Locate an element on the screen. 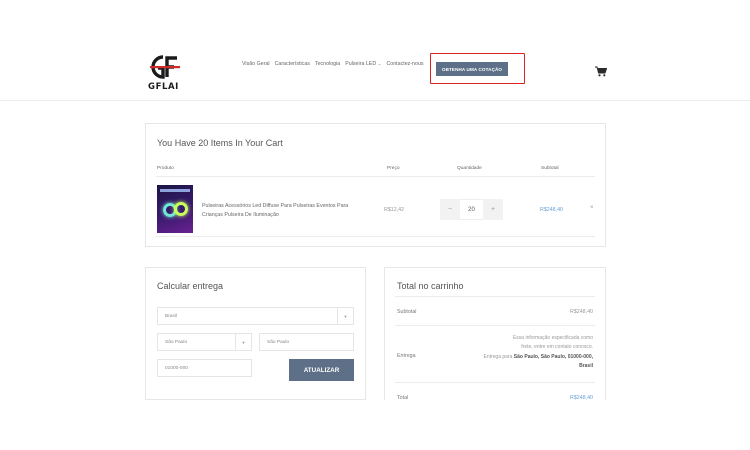 Image resolution: width=750 pixels, height=450 pixels. column-header-quantity: Quantidade is located at coordinates (469, 168).